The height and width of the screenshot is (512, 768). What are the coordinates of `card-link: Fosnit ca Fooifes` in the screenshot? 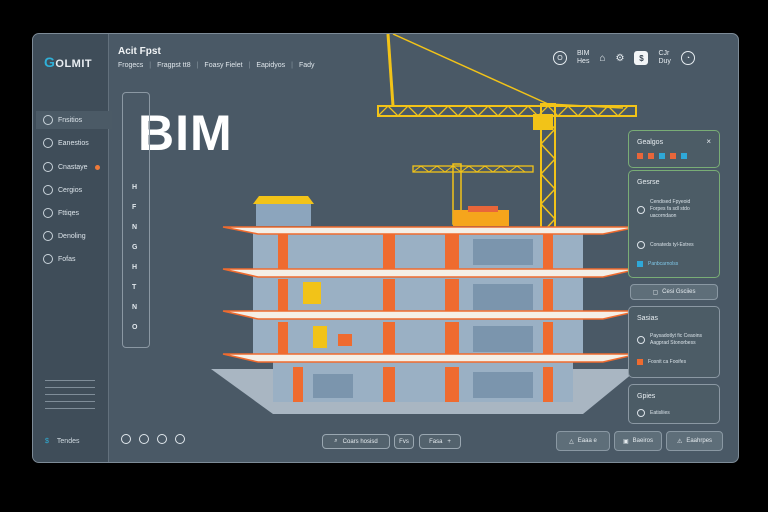 It's located at (661, 362).